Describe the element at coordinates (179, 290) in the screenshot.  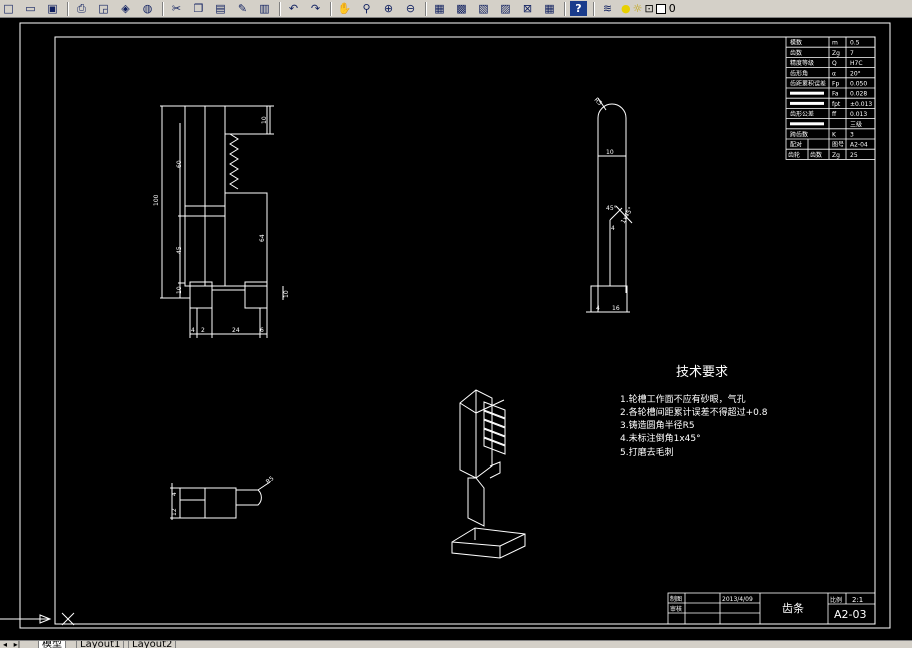
I see `dim-front-low: 10` at that location.